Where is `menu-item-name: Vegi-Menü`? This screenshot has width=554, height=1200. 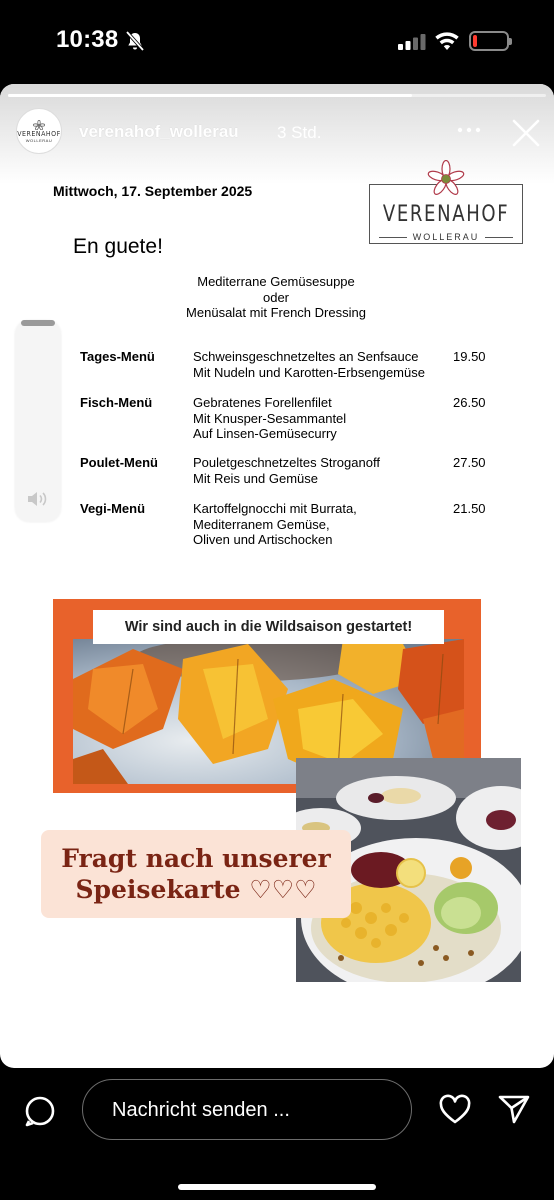 menu-item-name: Vegi-Menü is located at coordinates (113, 508).